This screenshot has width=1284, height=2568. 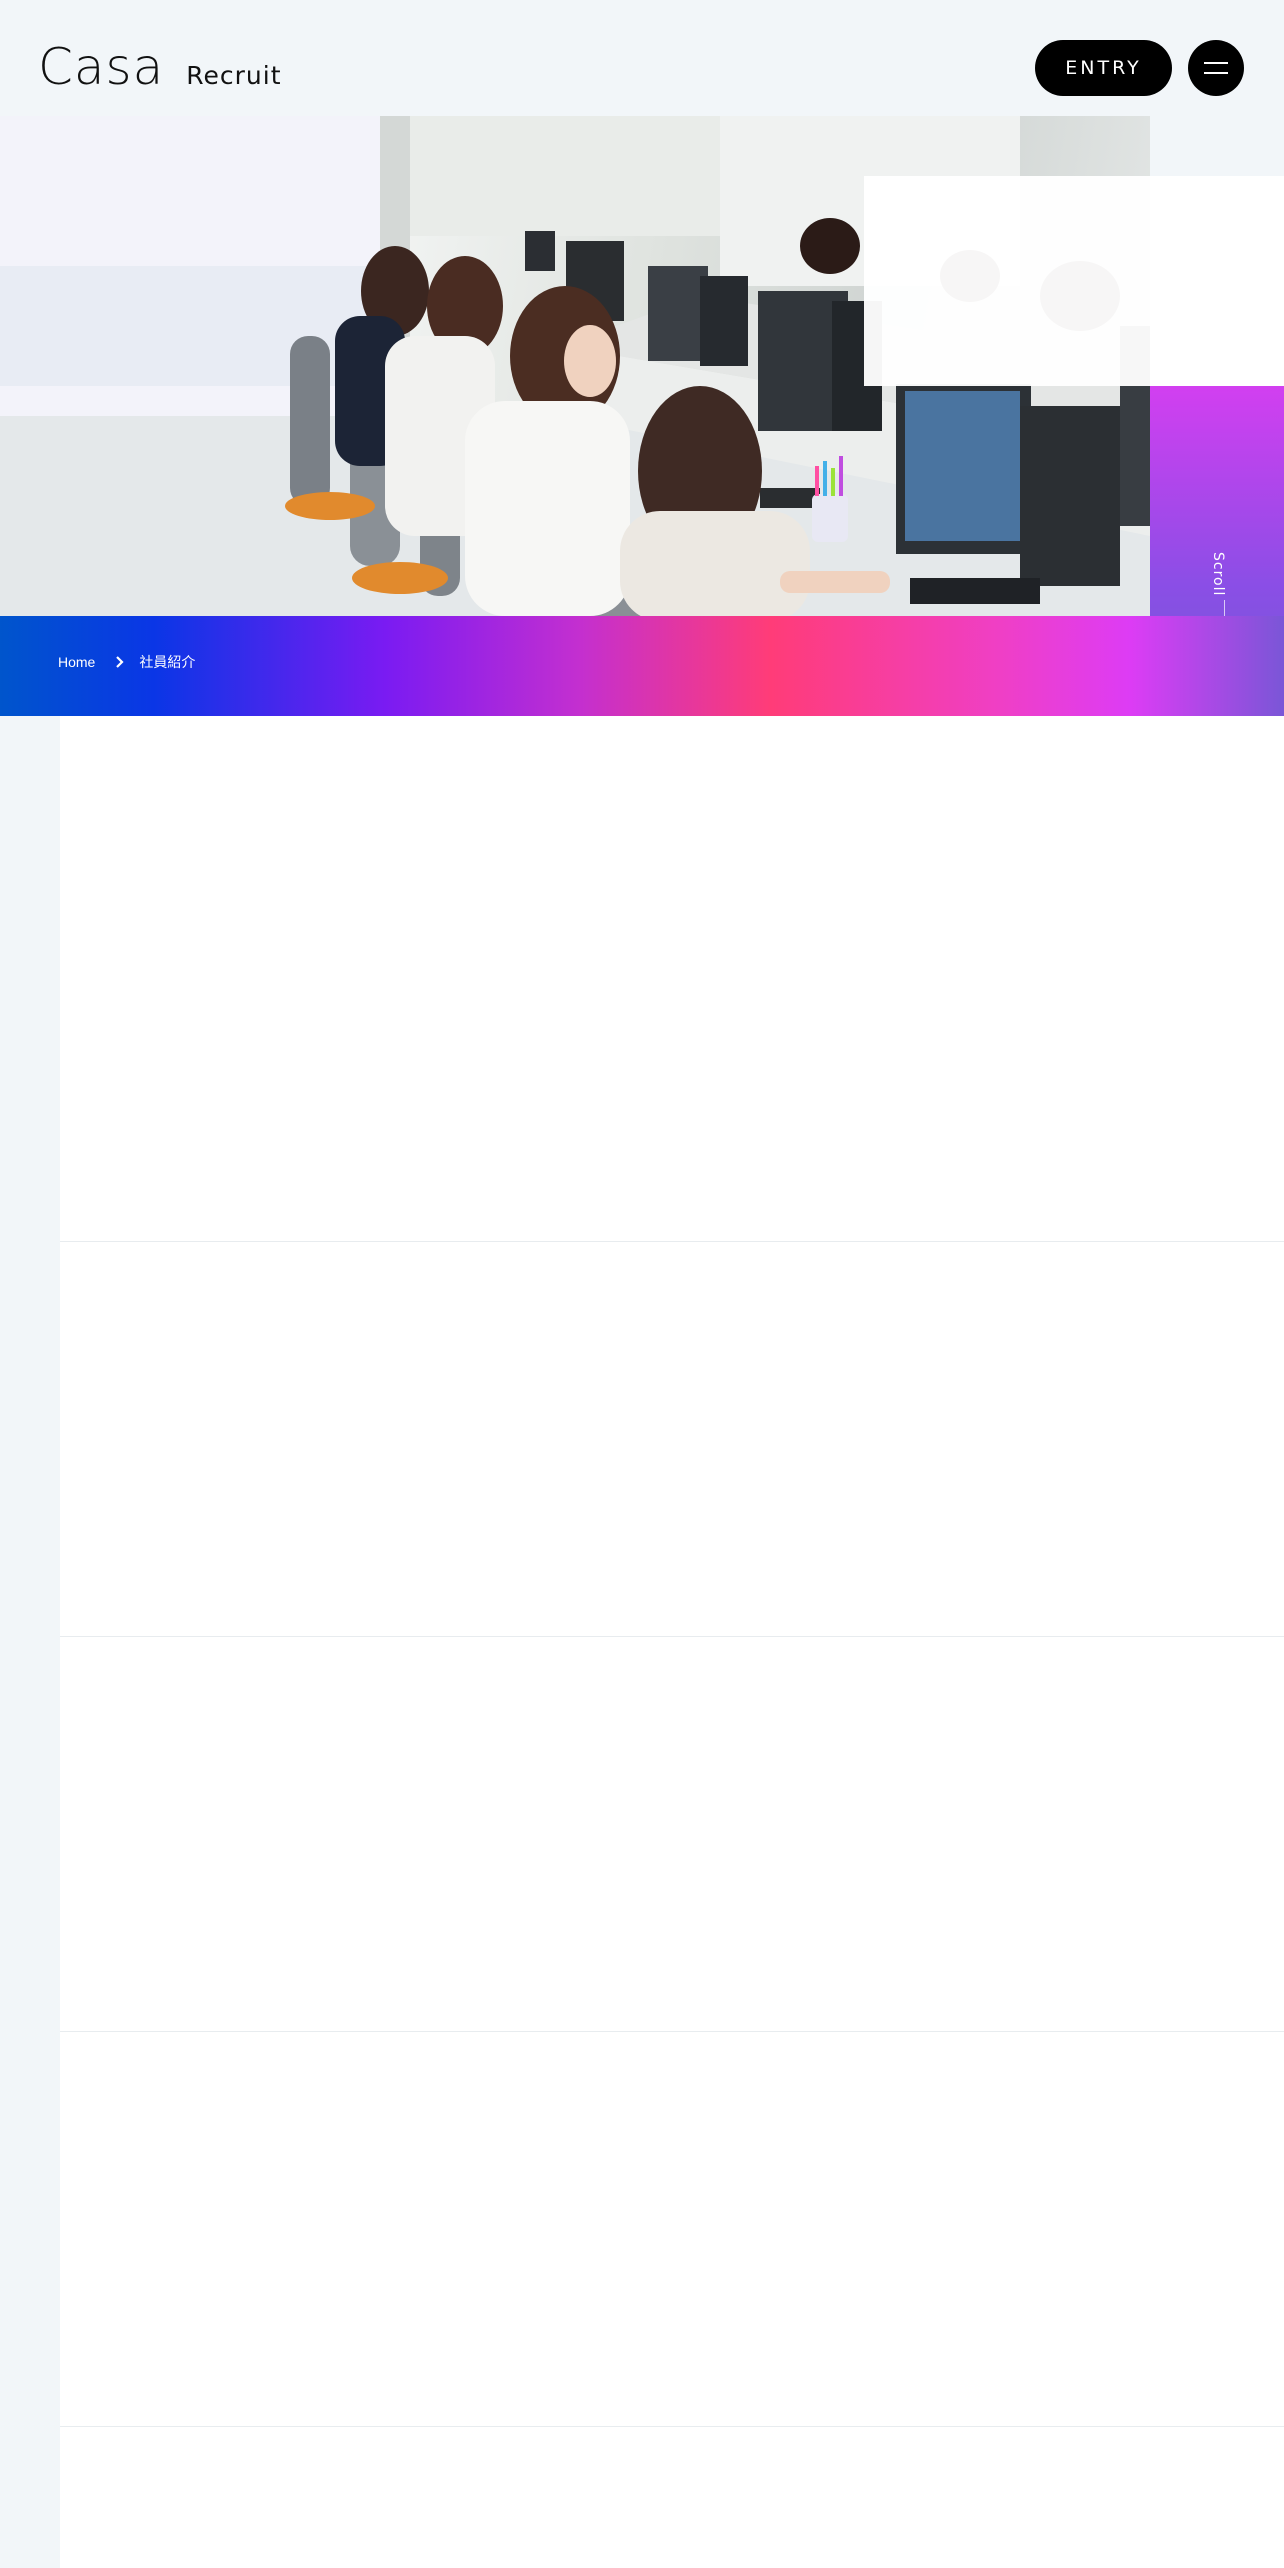 I want to click on logo-casa-text: Casa, so click(x=101, y=67).